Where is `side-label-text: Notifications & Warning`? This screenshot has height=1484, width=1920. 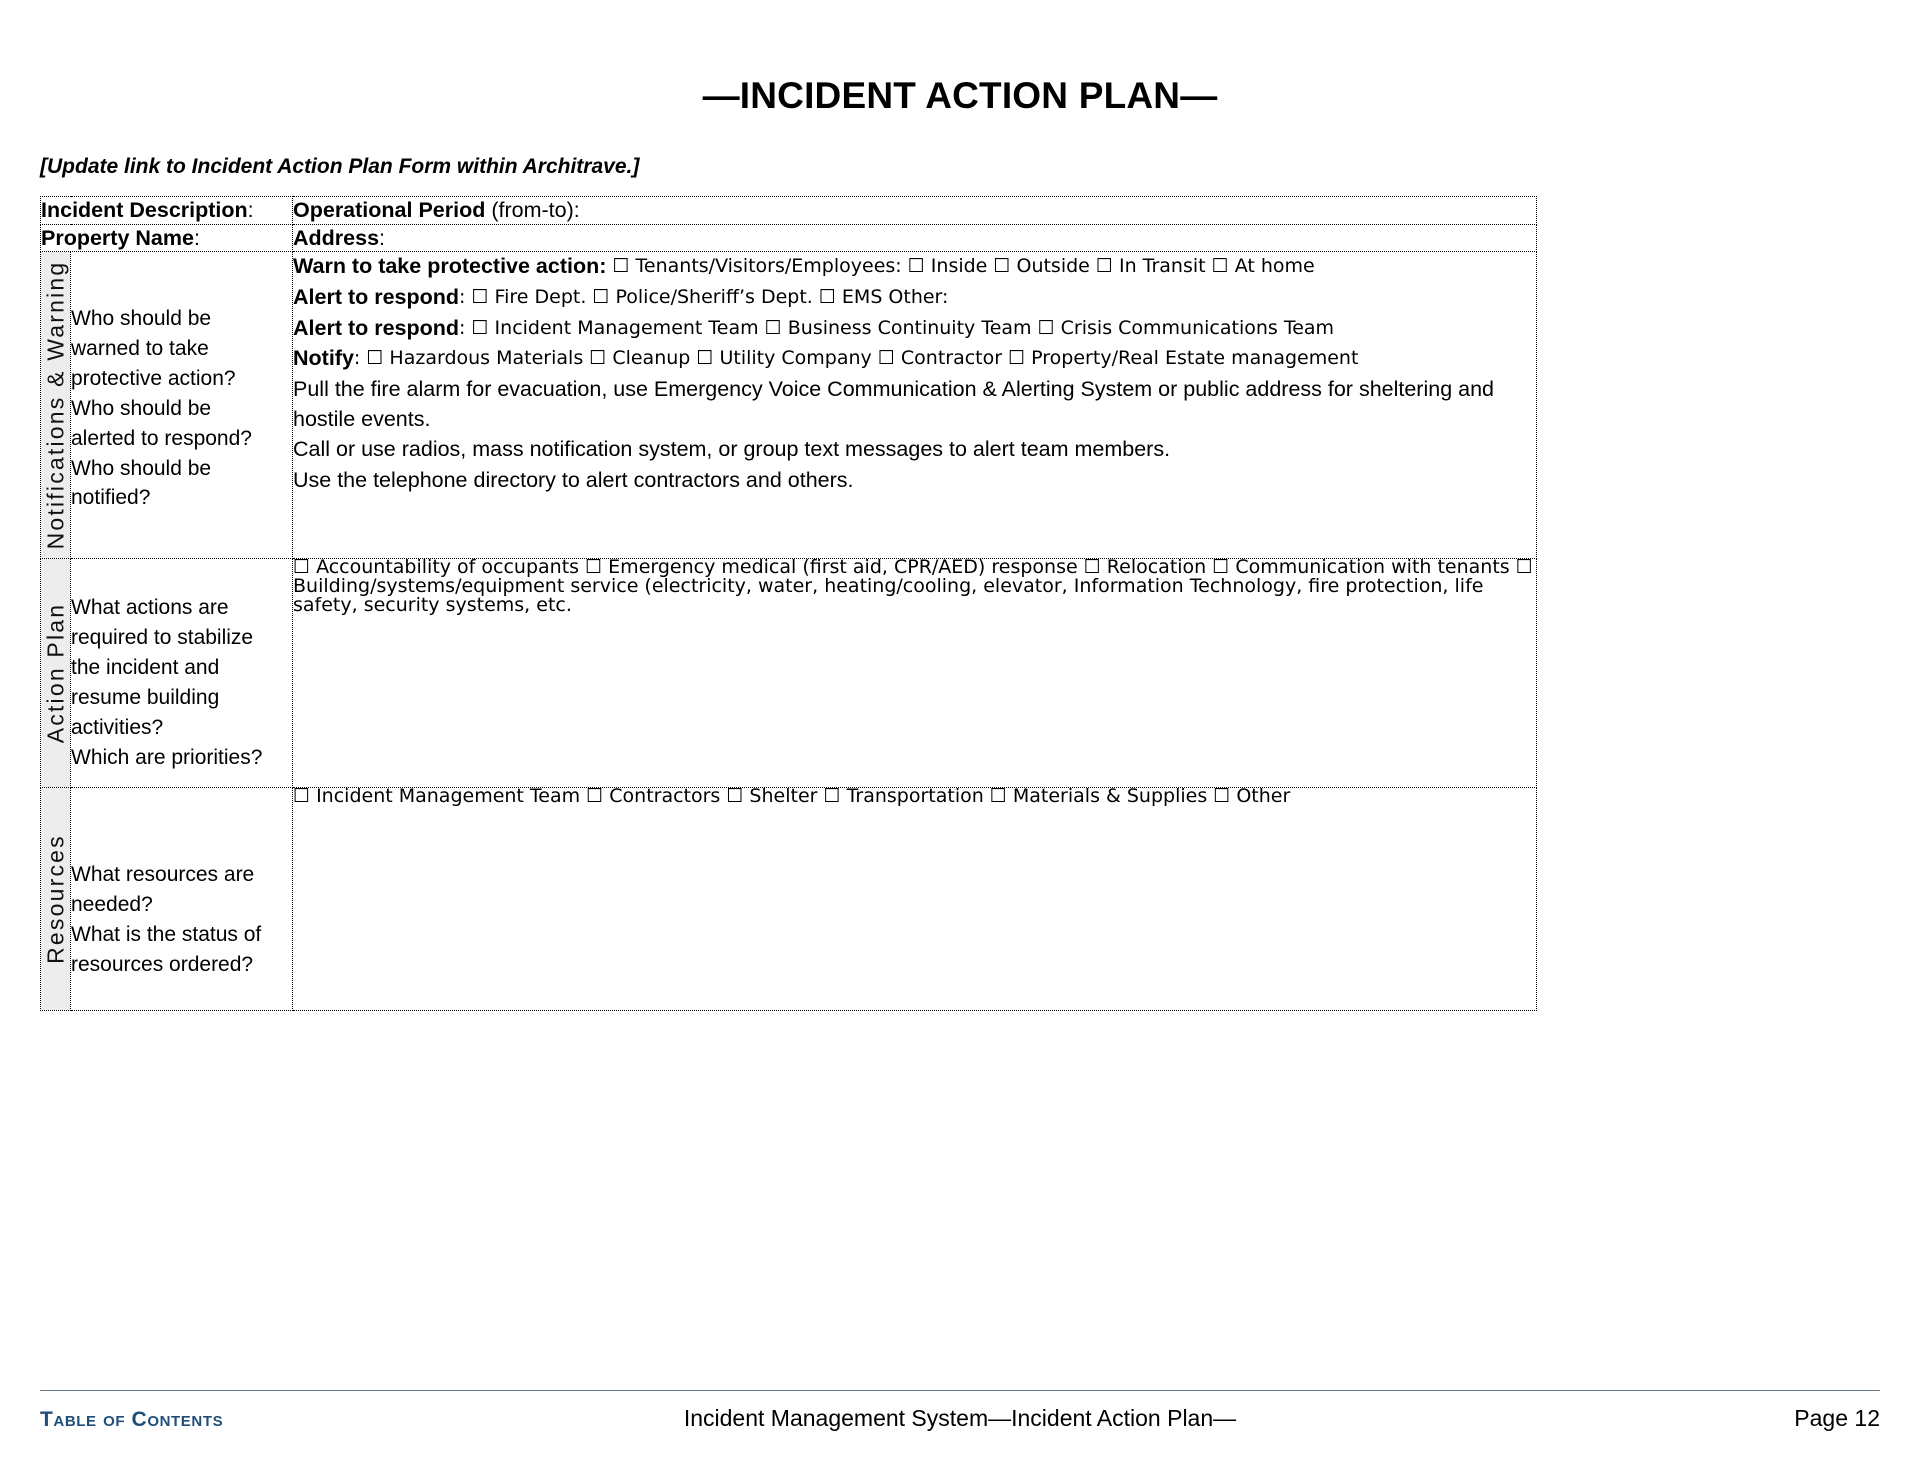 side-label-text: Notifications & Warning is located at coordinates (55, 405).